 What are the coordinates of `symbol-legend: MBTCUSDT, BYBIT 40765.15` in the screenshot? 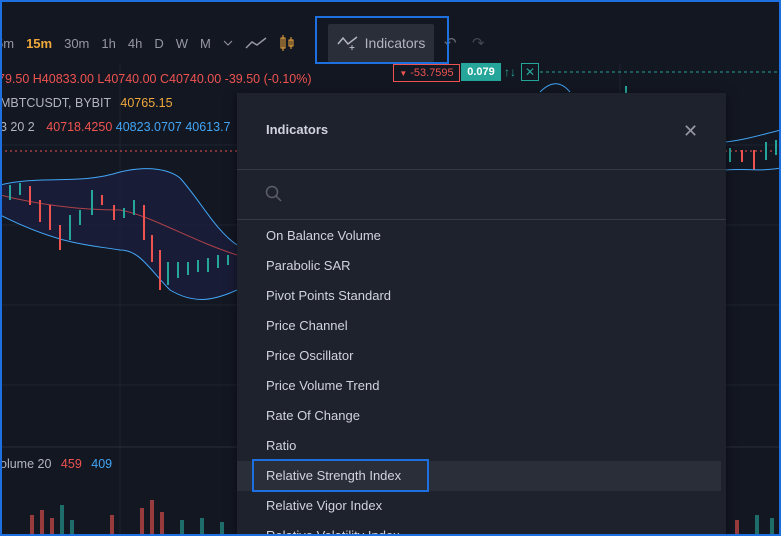 It's located at (86, 103).